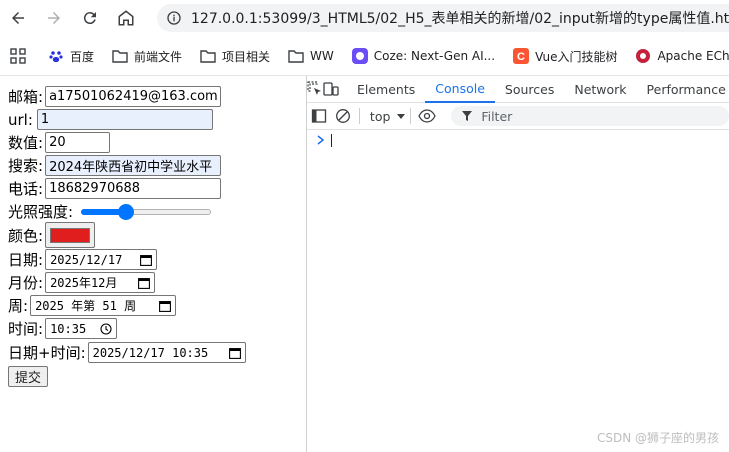 The width and height of the screenshot is (729, 452). What do you see at coordinates (315, 89) in the screenshot?
I see `inspect-element-icon` at bounding box center [315, 89].